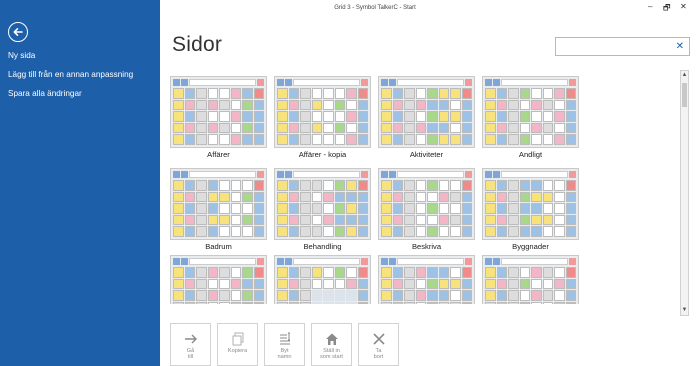 The width and height of the screenshot is (697, 366). I want to click on restore-button: 🗗, so click(667, 9).